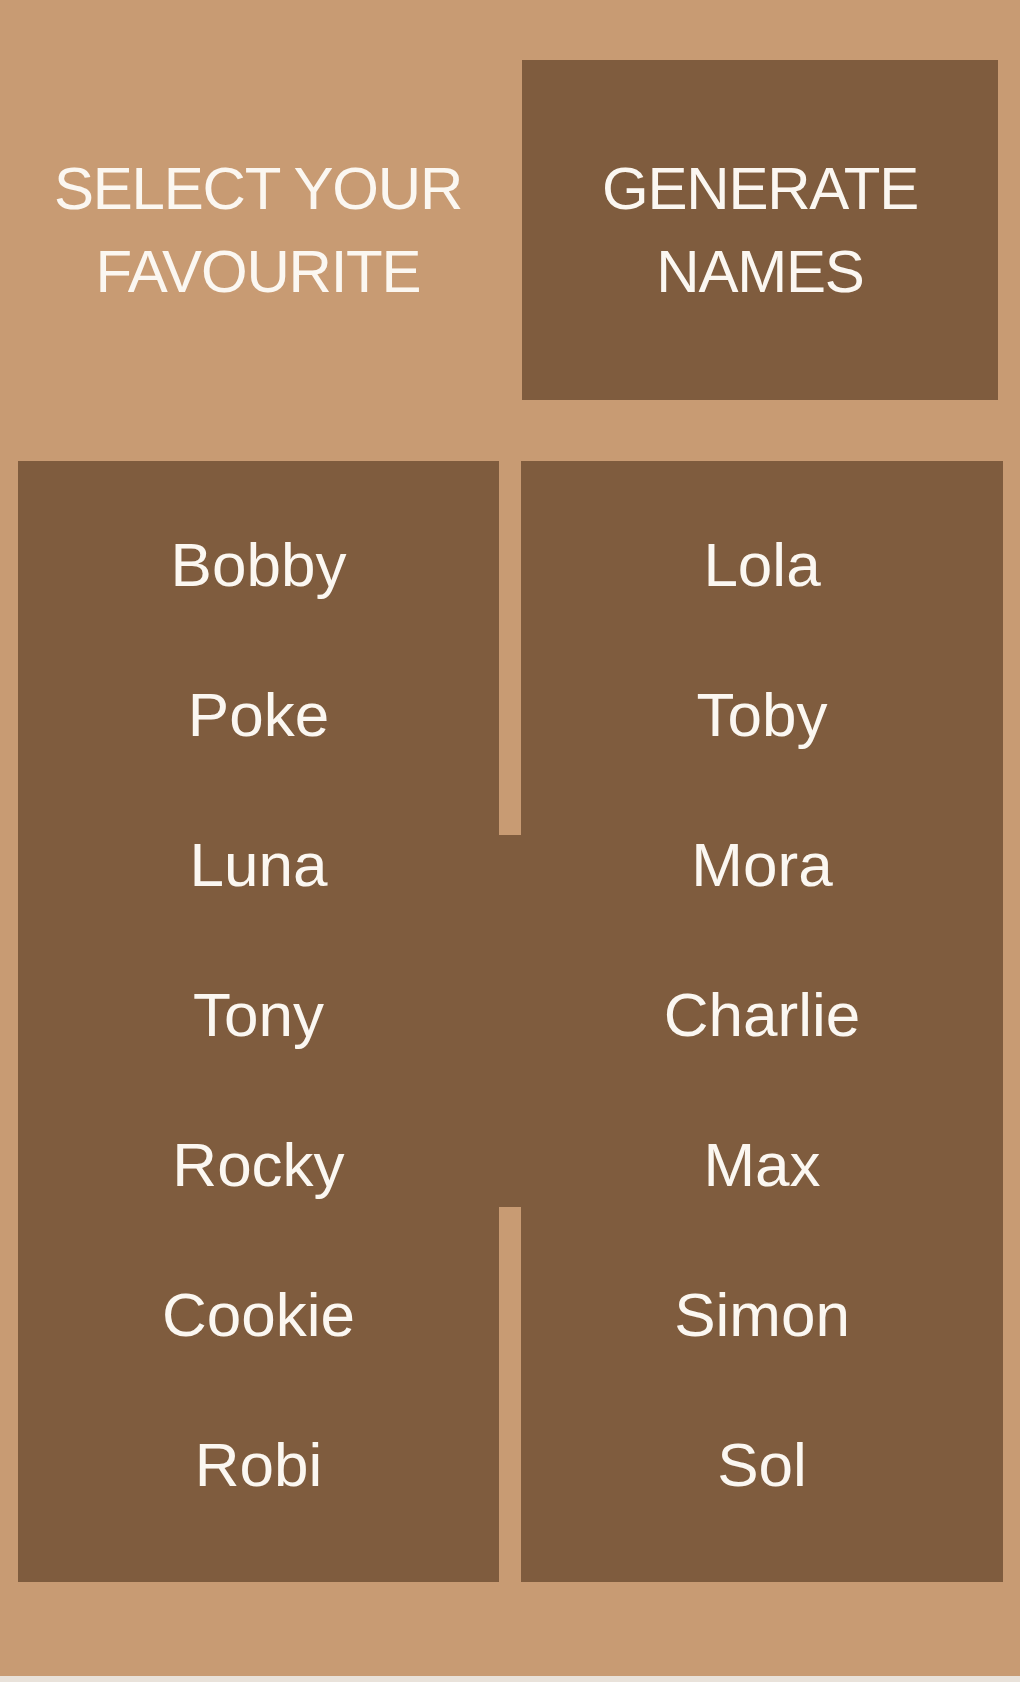 The height and width of the screenshot is (1682, 1020). Describe the element at coordinates (258, 865) in the screenshot. I see `name-option: Luna` at that location.